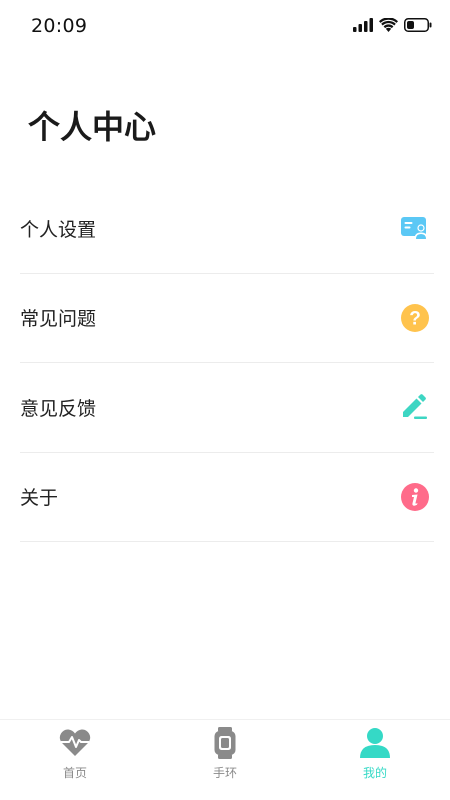 This screenshot has height=800, width=450. I want to click on edit-icon, so click(415, 407).